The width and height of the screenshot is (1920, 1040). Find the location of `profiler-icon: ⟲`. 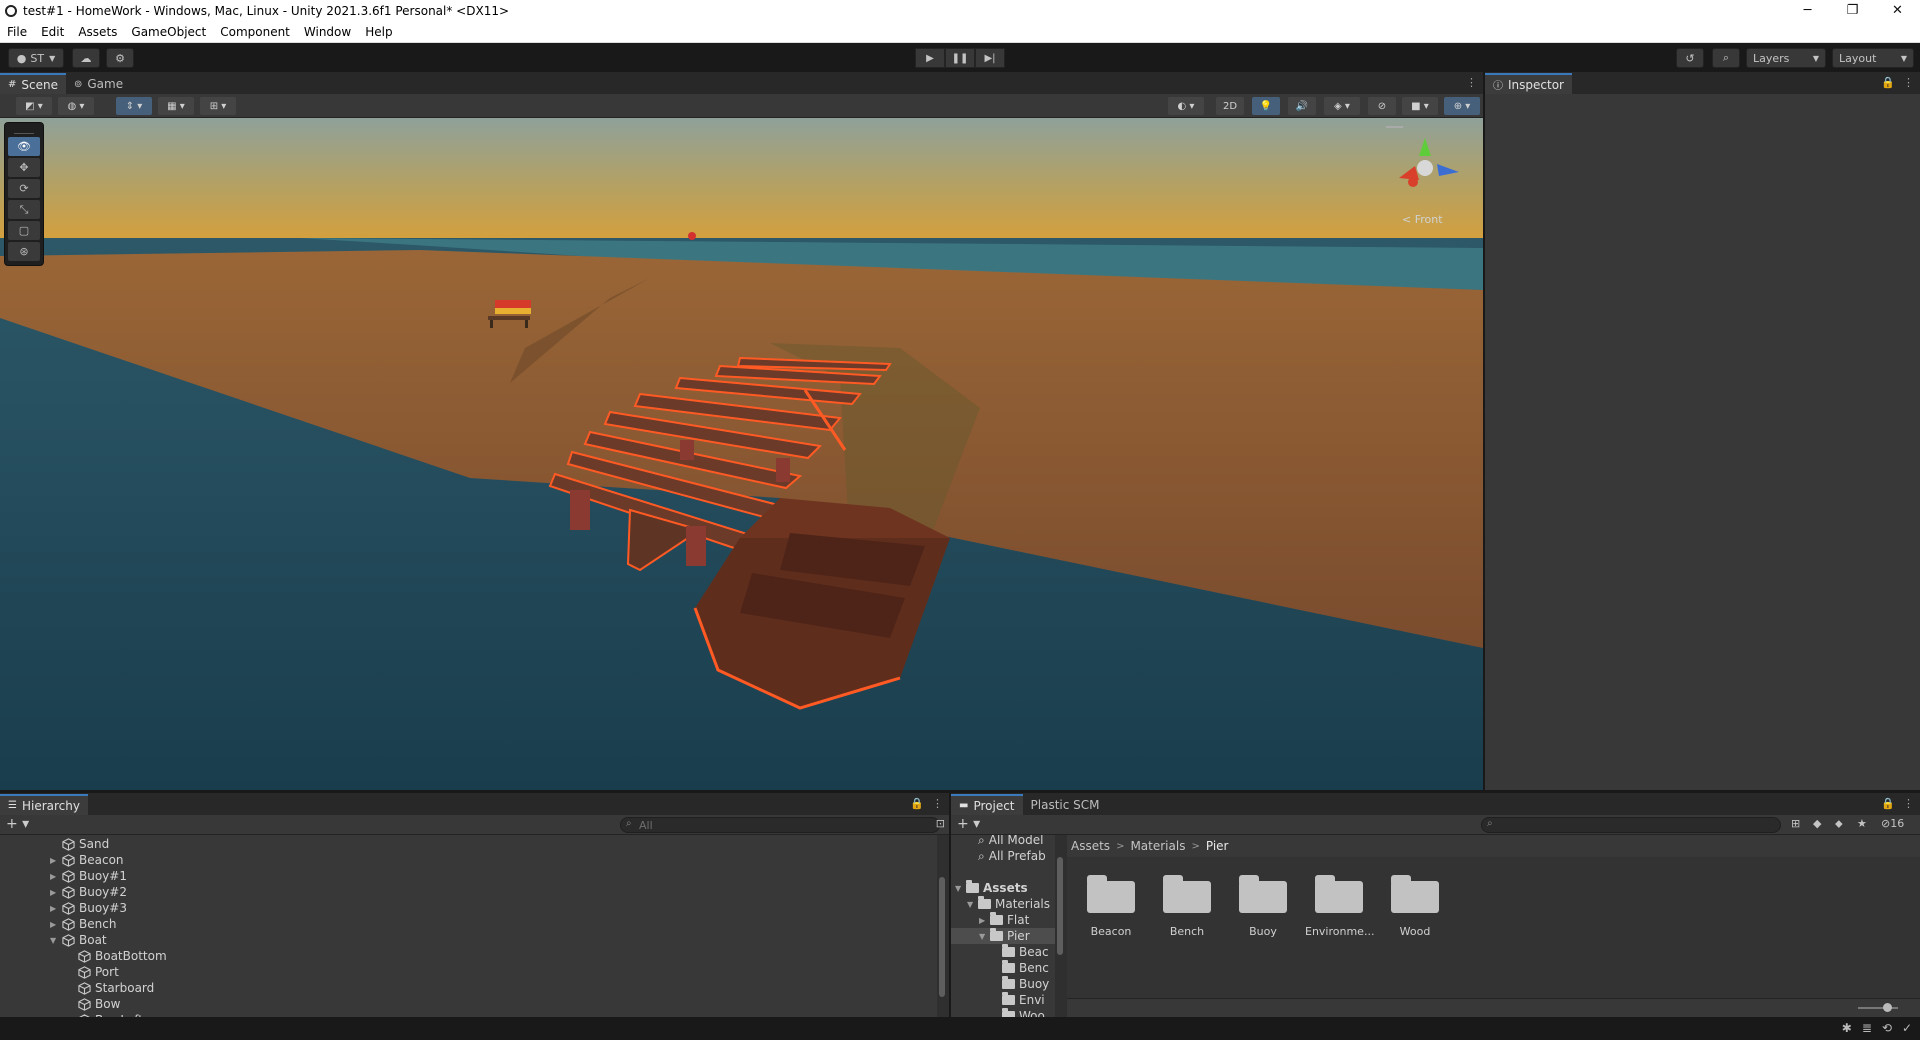

profiler-icon: ⟲ is located at coordinates (1887, 1028).